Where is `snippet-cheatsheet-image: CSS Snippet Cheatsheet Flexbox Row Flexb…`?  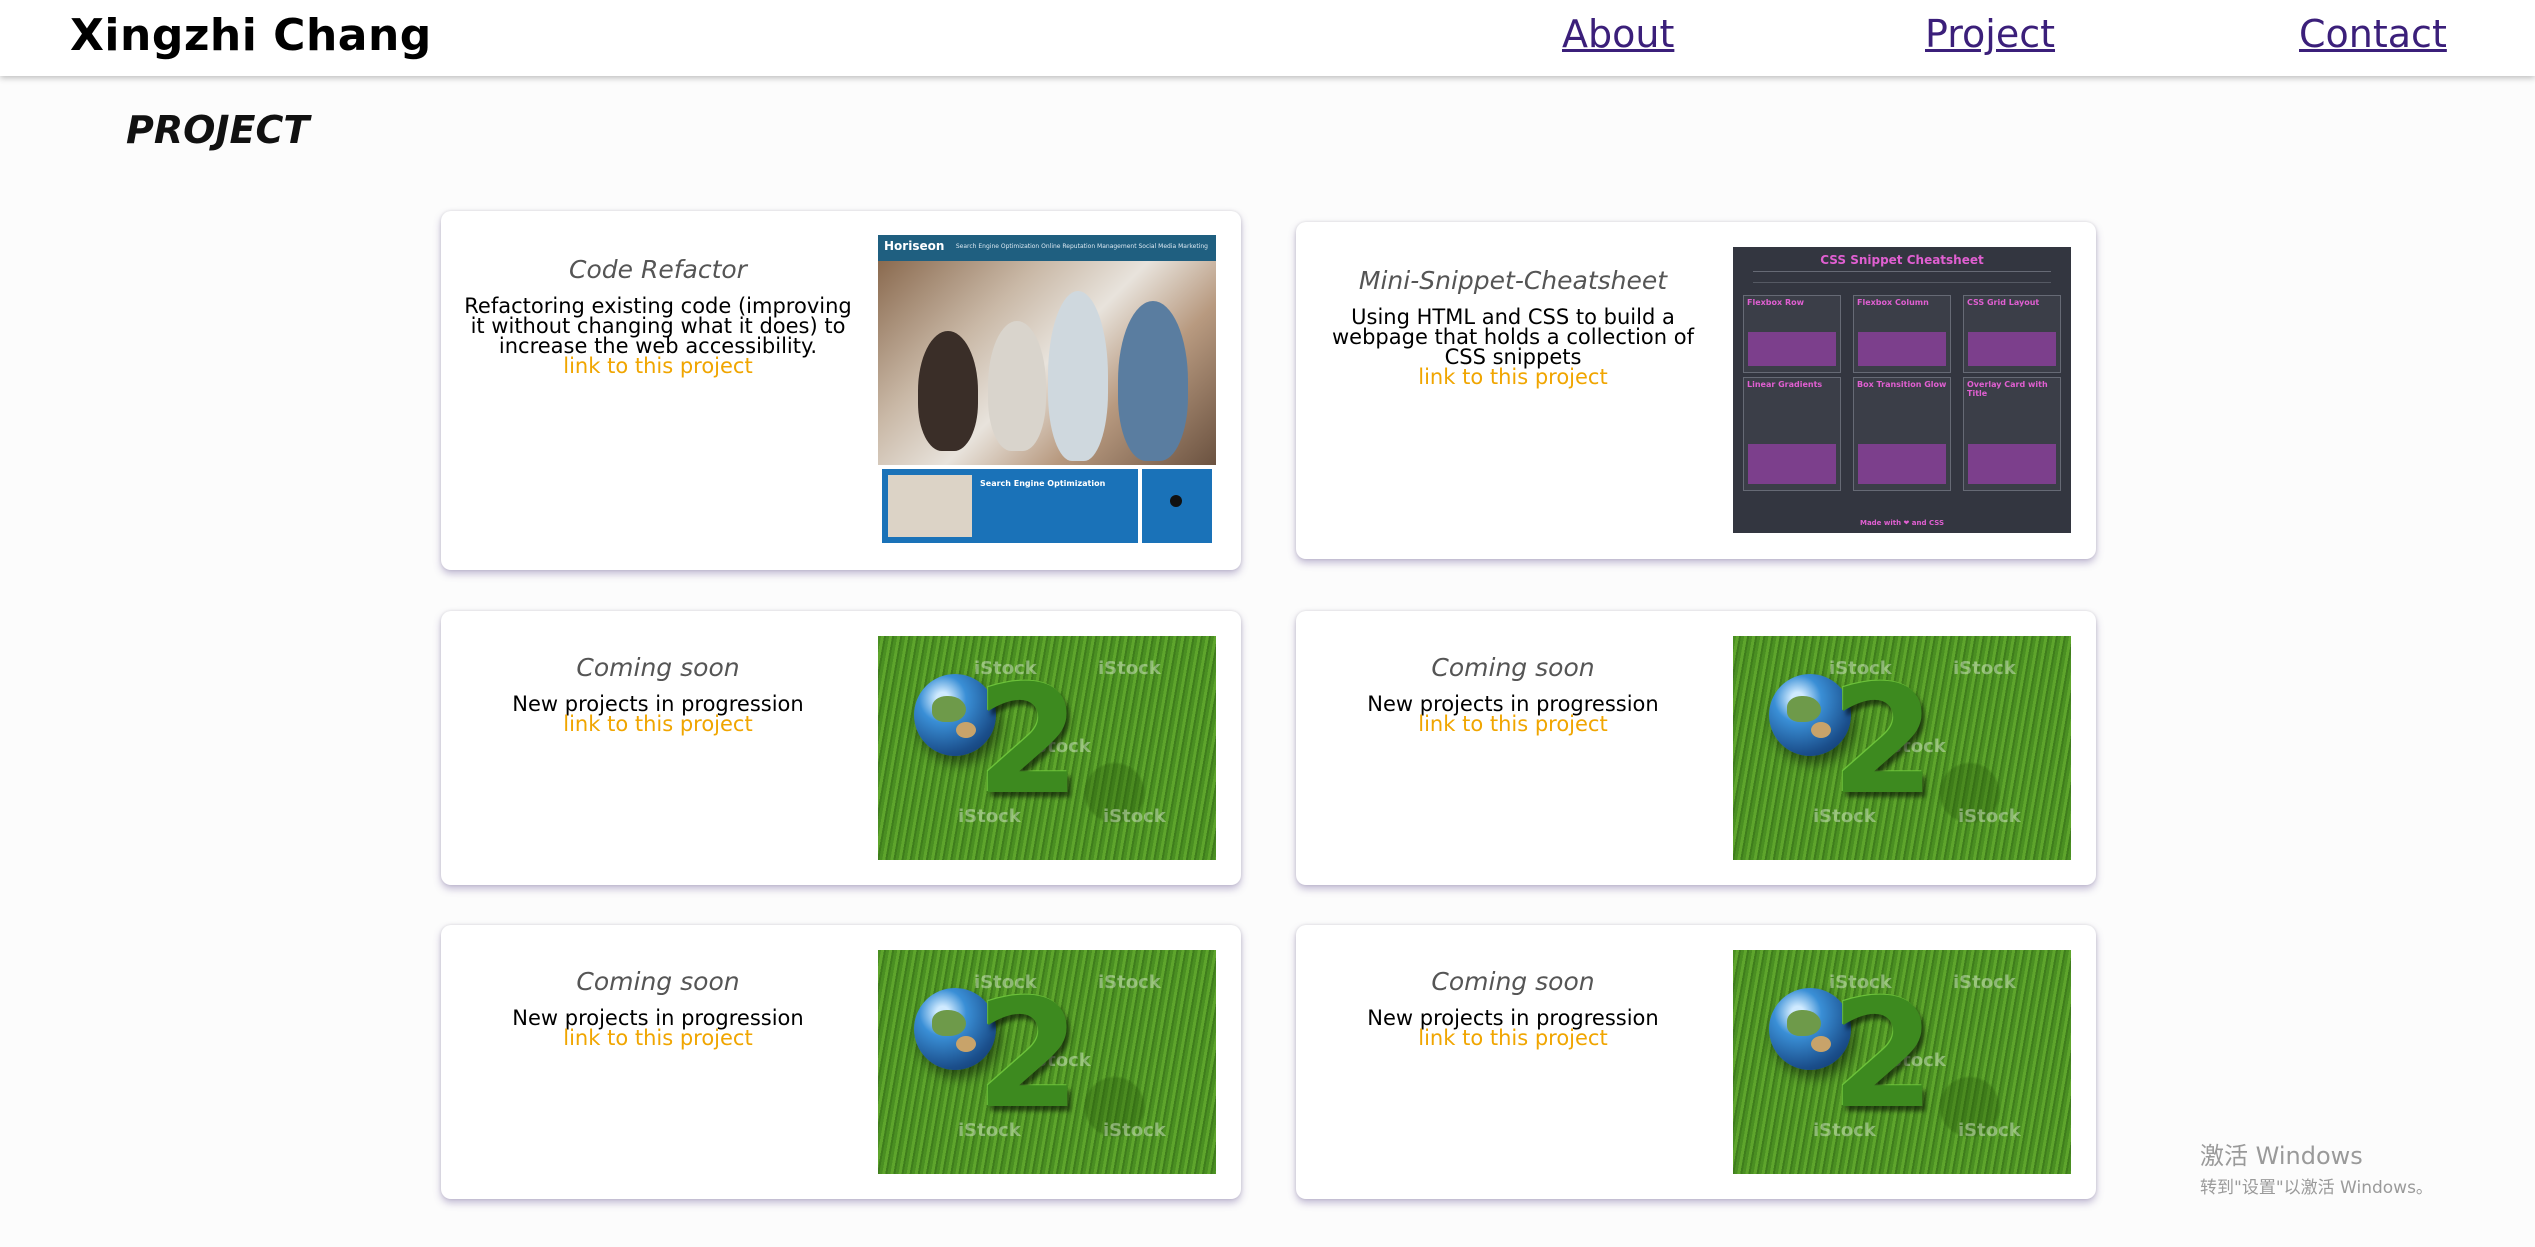 snippet-cheatsheet-image: CSS Snippet Cheatsheet Flexbox Row Flexb… is located at coordinates (1902, 390).